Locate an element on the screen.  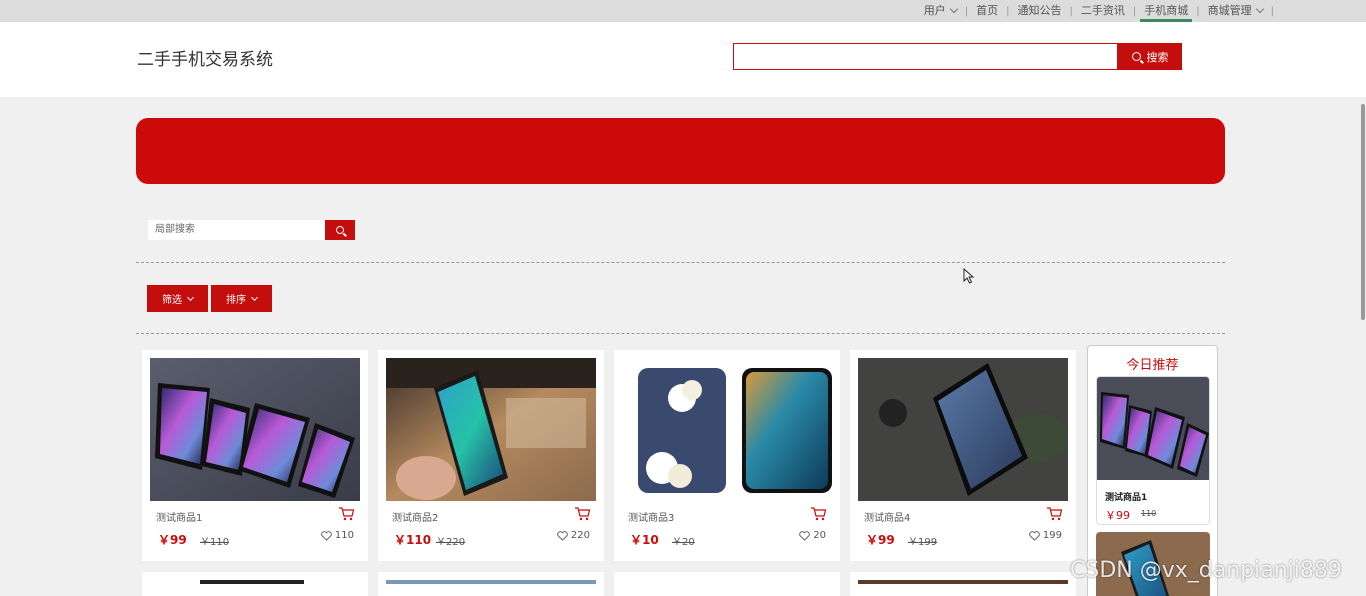
sort-button: 排序 is located at coordinates (241, 298).